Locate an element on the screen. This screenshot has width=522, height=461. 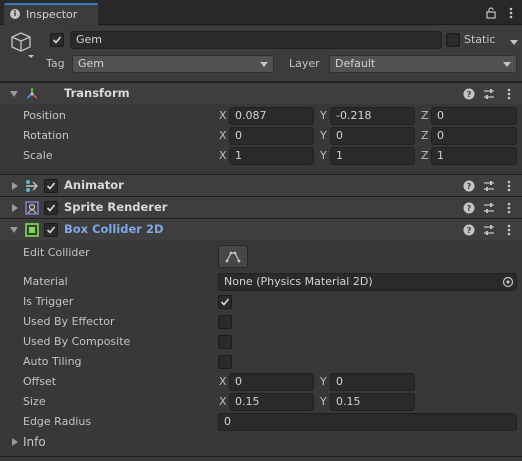
position-y-field: -0.218 is located at coordinates (372, 116).